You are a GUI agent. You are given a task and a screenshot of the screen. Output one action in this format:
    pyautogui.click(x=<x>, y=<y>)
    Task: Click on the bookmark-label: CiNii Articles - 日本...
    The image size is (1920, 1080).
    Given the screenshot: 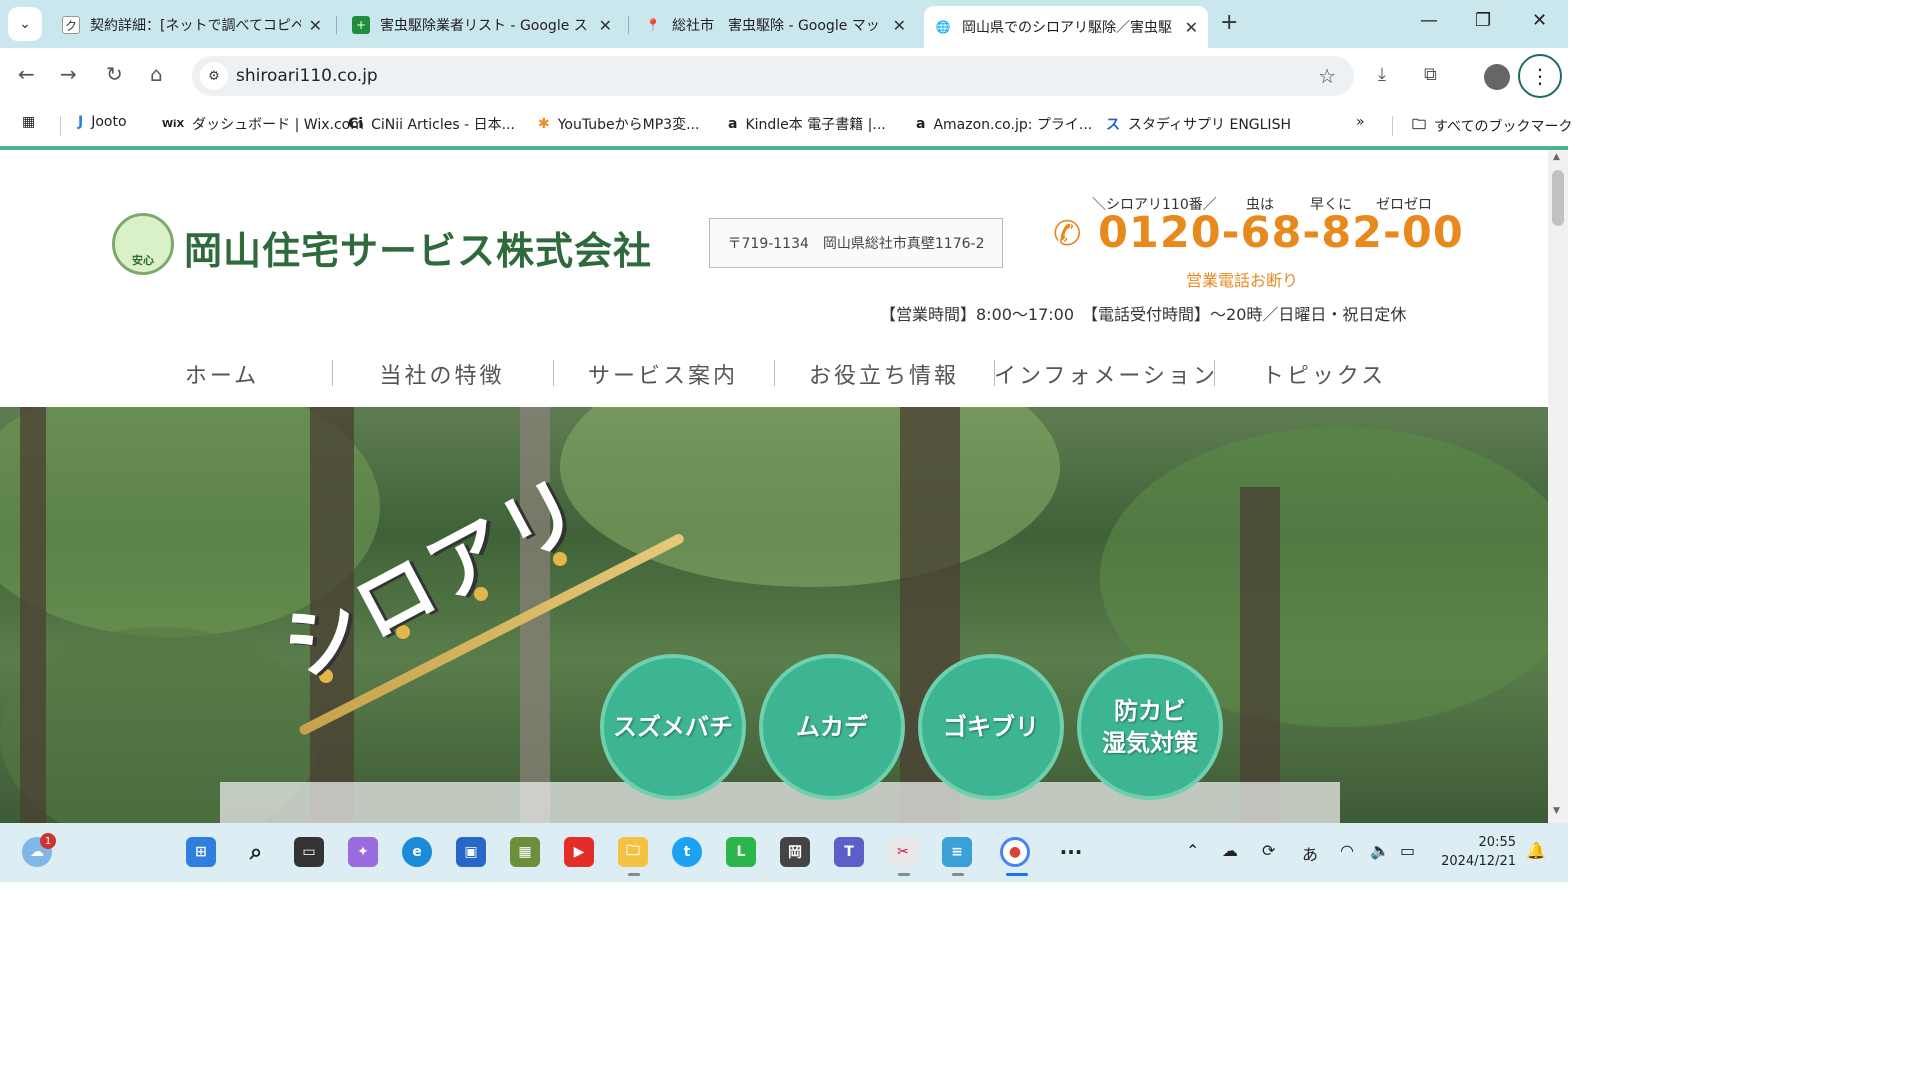 What is the action you would take?
    pyautogui.click(x=443, y=125)
    